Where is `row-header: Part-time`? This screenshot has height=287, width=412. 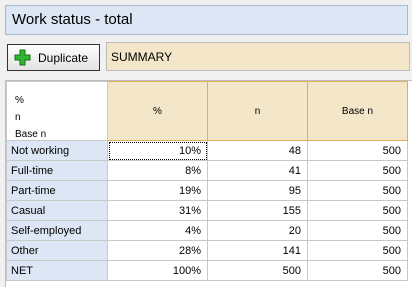
row-header: Part-time is located at coordinates (57, 190).